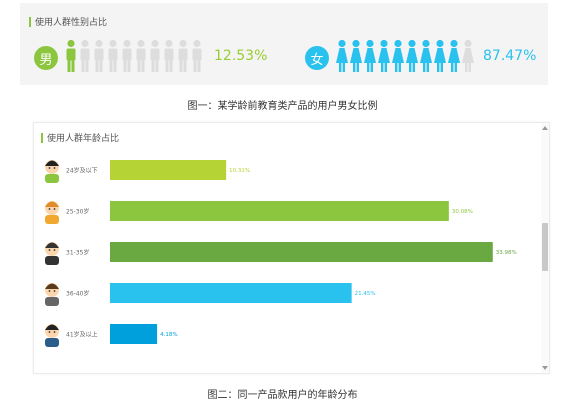 The image size is (565, 411). What do you see at coordinates (510, 56) in the screenshot?
I see `female-percent: 87.47%` at bounding box center [510, 56].